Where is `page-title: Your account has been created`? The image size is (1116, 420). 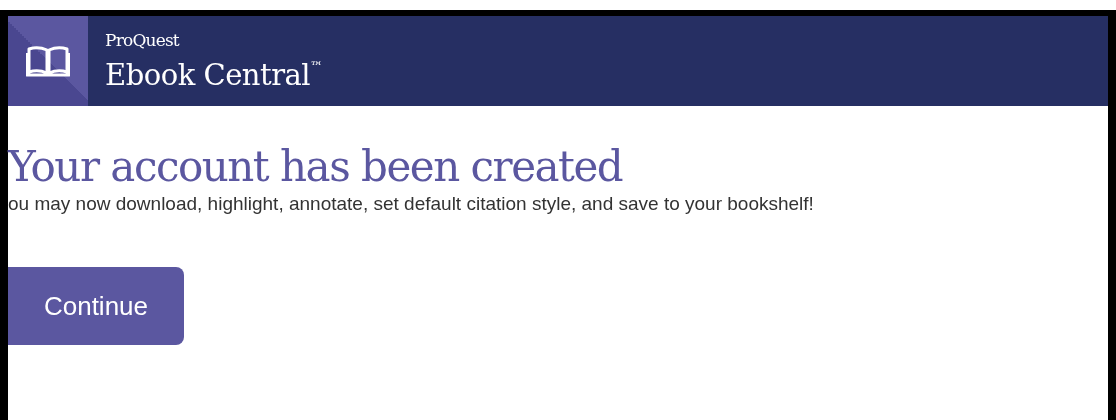 page-title: Your account has been created is located at coordinates (316, 167).